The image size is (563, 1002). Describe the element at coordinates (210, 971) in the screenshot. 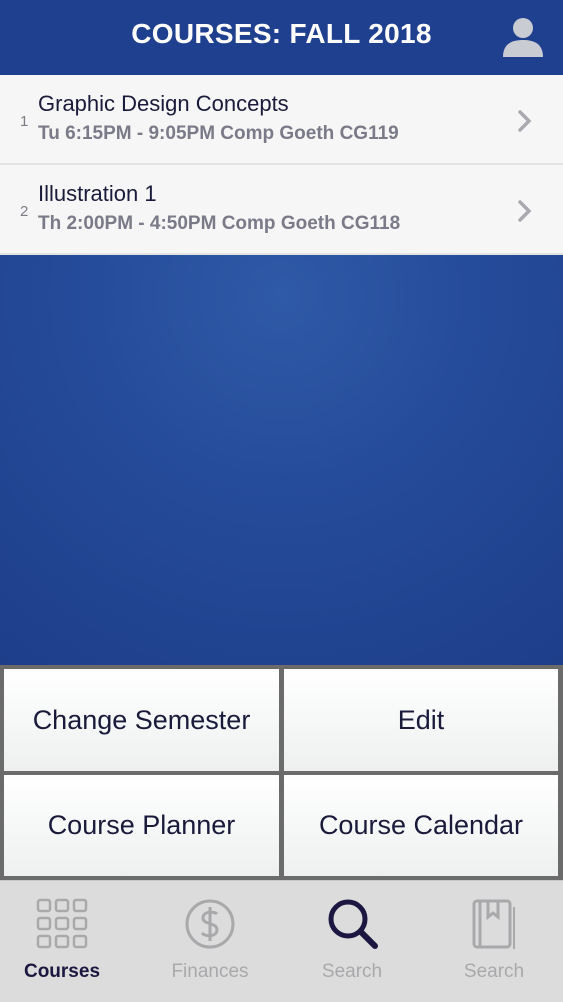

I see `tab-label: Finances` at that location.